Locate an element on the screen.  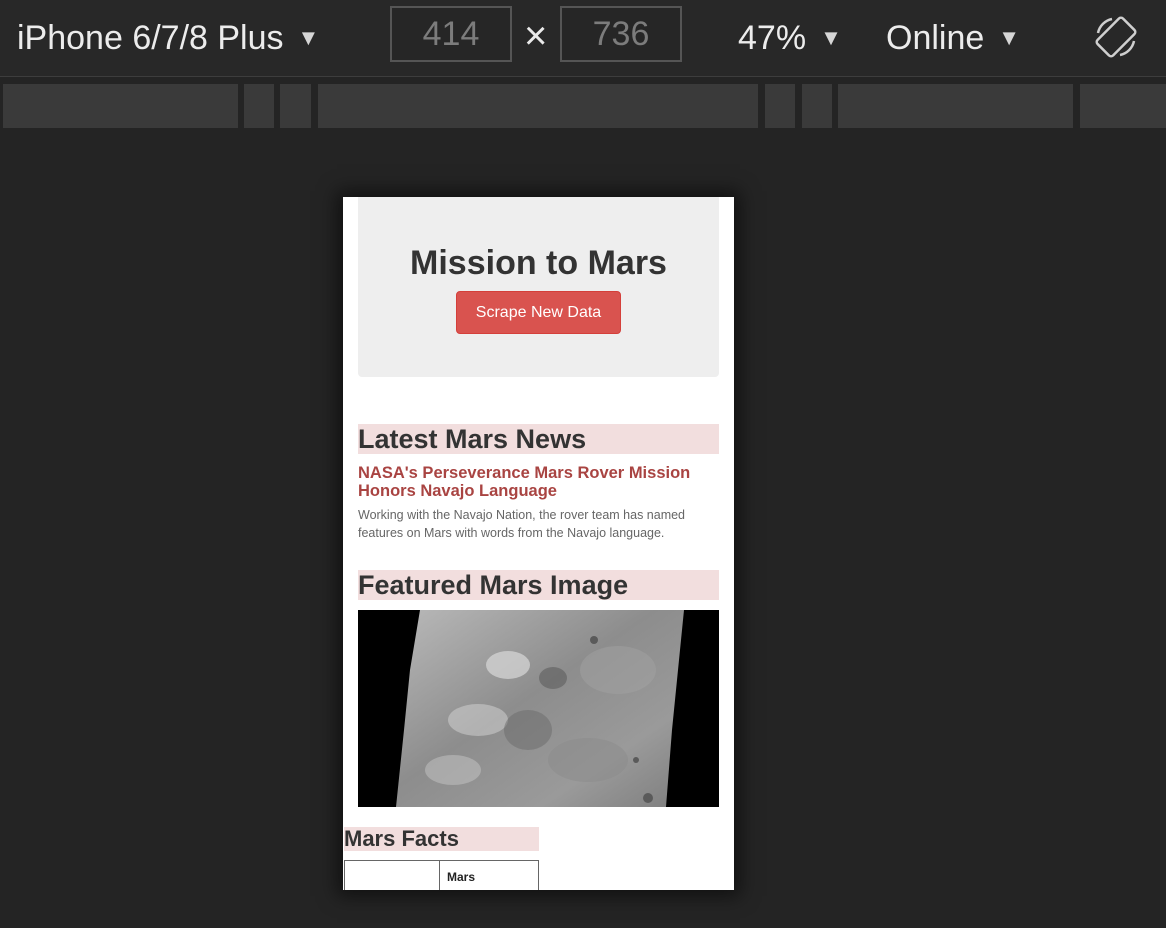
jumbotron: Mission to Mars Scrape New Data is located at coordinates (538, 287).